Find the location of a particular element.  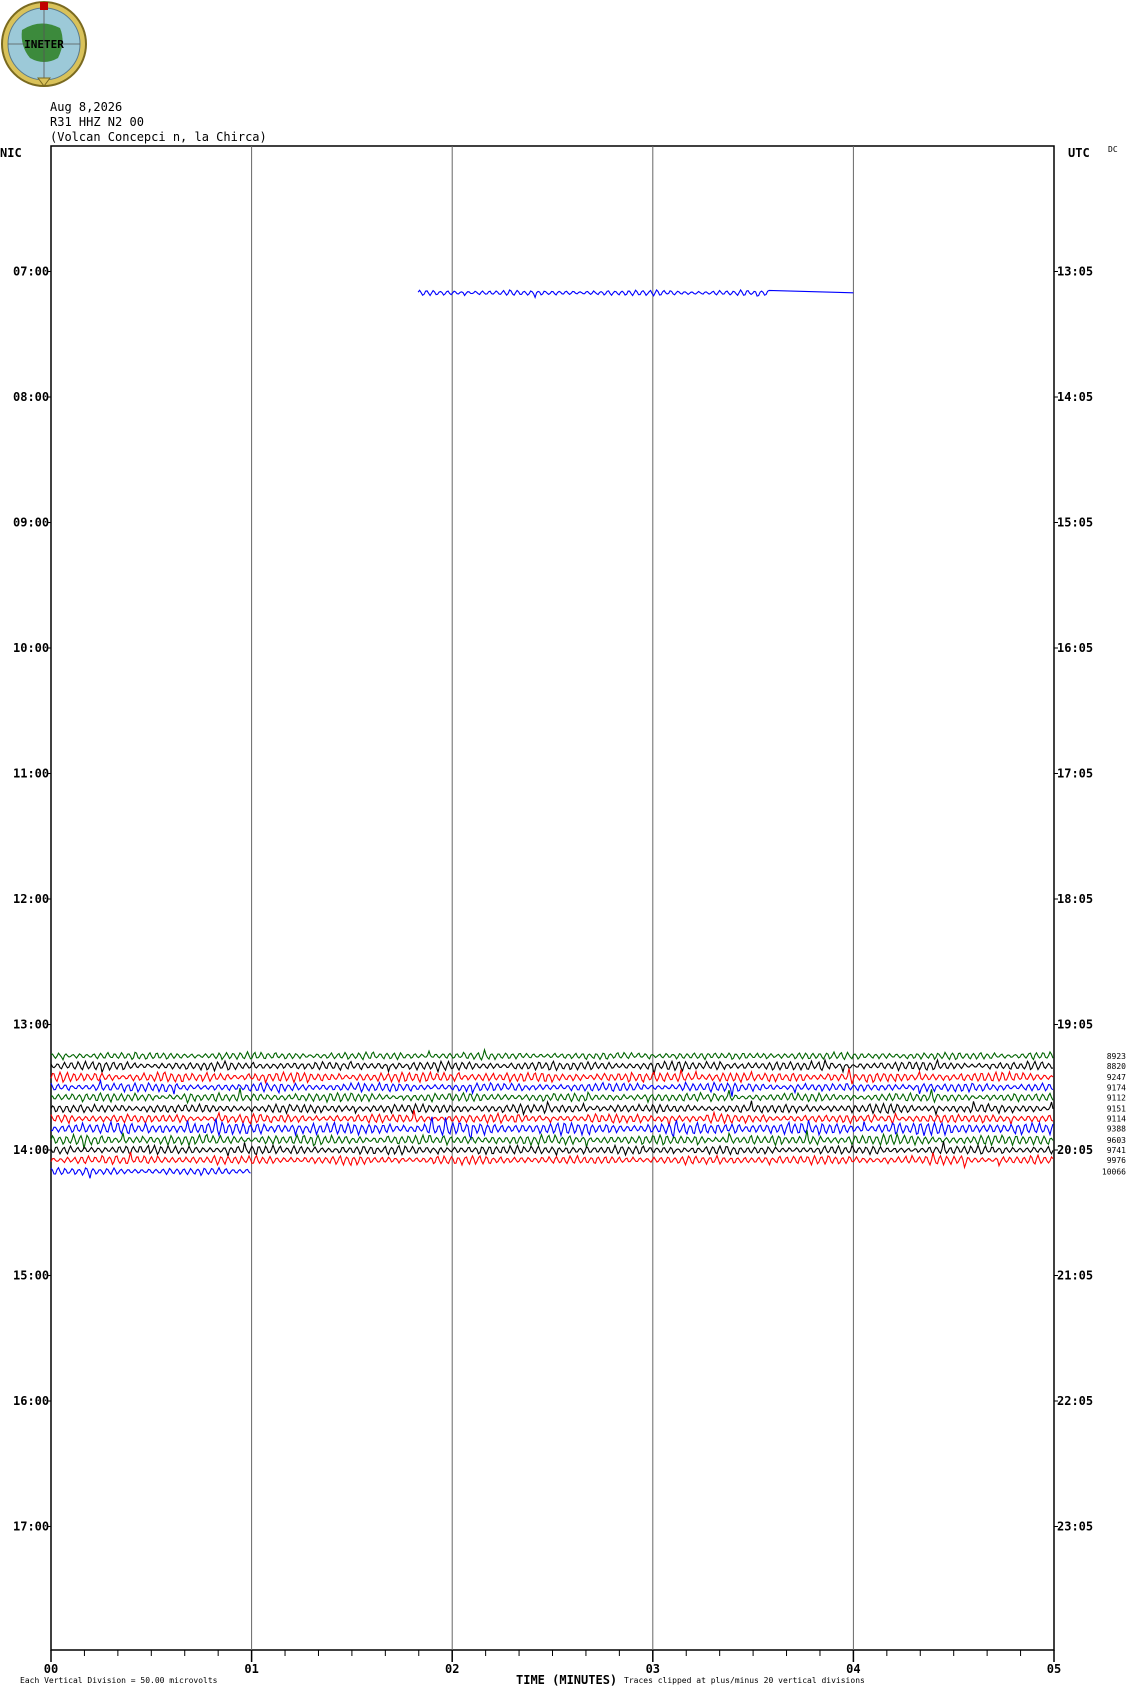

trace-count-label: 9151 is located at coordinates (1116, 1109).